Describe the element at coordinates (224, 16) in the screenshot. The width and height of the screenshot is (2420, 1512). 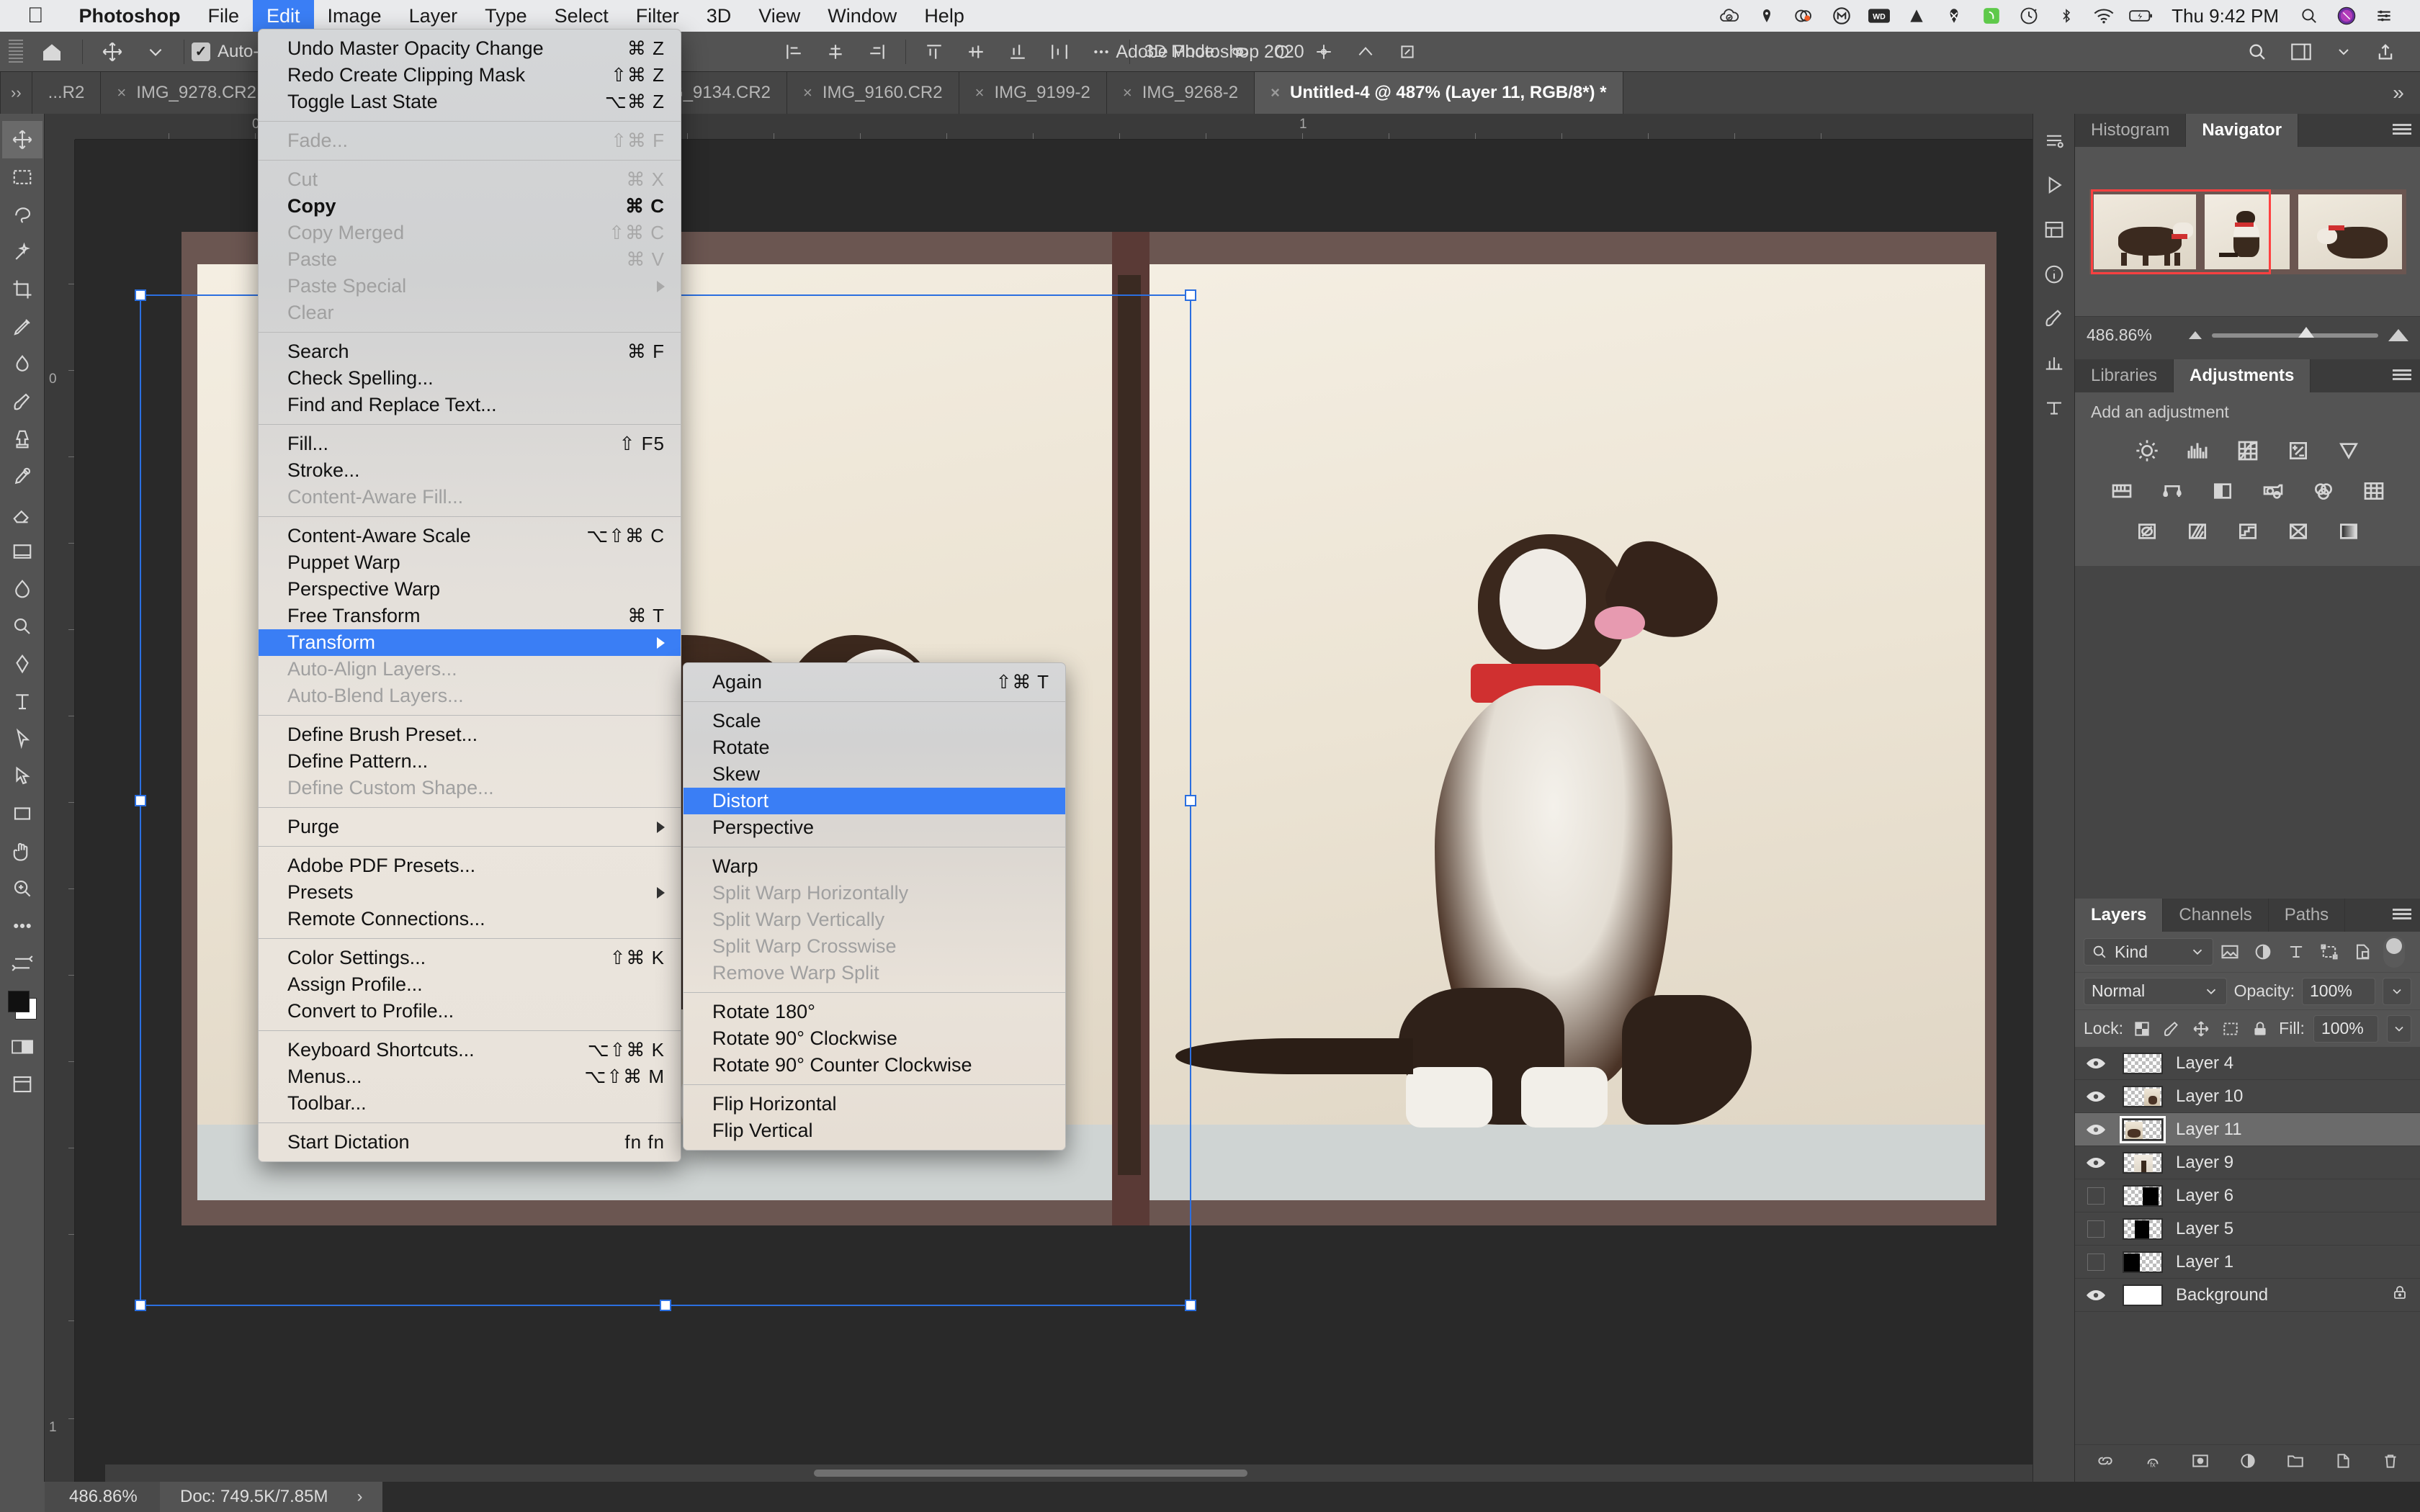
I see `menu-file: File` at that location.